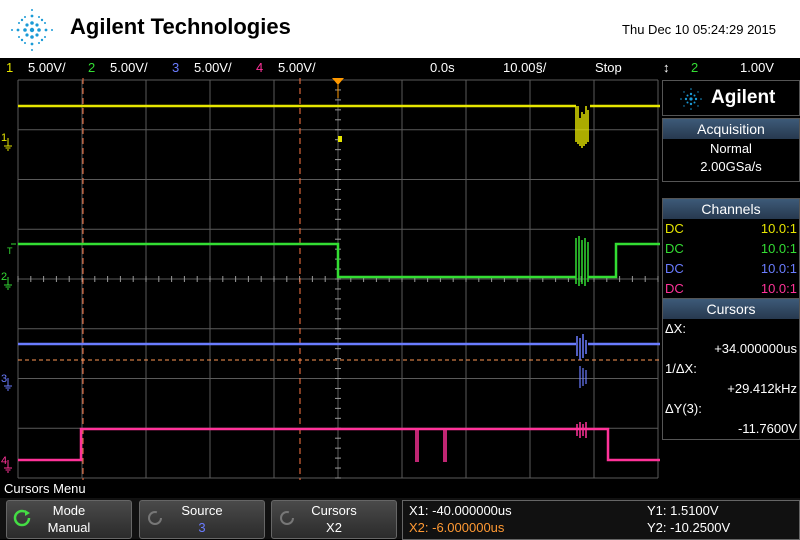 This screenshot has width=800, height=540. What do you see at coordinates (400, 489) in the screenshot?
I see `menu-title-bar: Cursors Menu` at bounding box center [400, 489].